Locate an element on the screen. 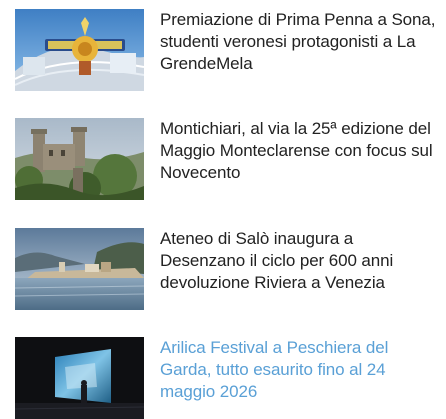  lake-town-photo-icon is located at coordinates (79, 269).